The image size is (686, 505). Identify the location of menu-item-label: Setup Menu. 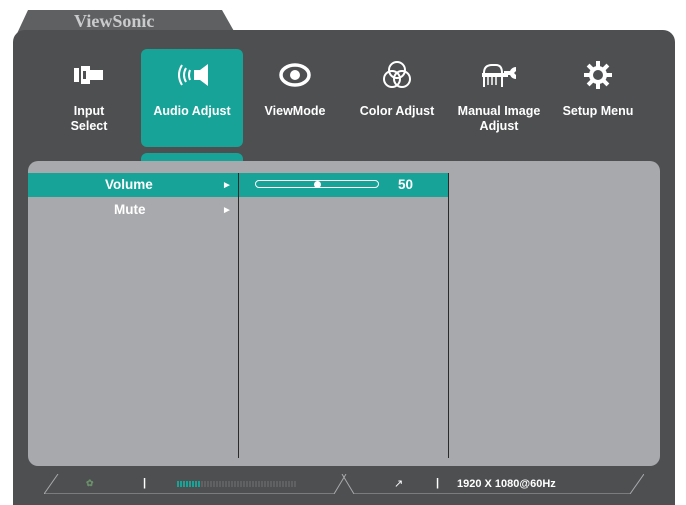
(598, 111).